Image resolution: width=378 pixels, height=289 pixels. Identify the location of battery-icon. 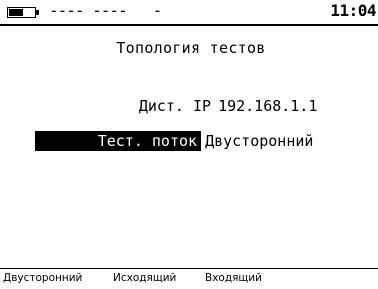
(21, 12).